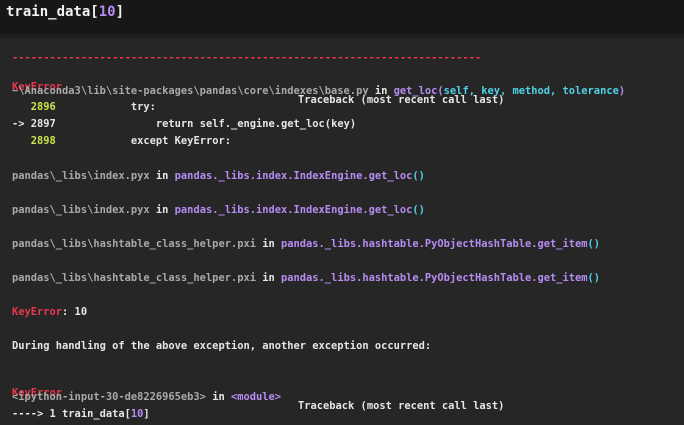 The height and width of the screenshot is (425, 684). Describe the element at coordinates (256, 397) in the screenshot. I see `frame-func: <module>` at that location.